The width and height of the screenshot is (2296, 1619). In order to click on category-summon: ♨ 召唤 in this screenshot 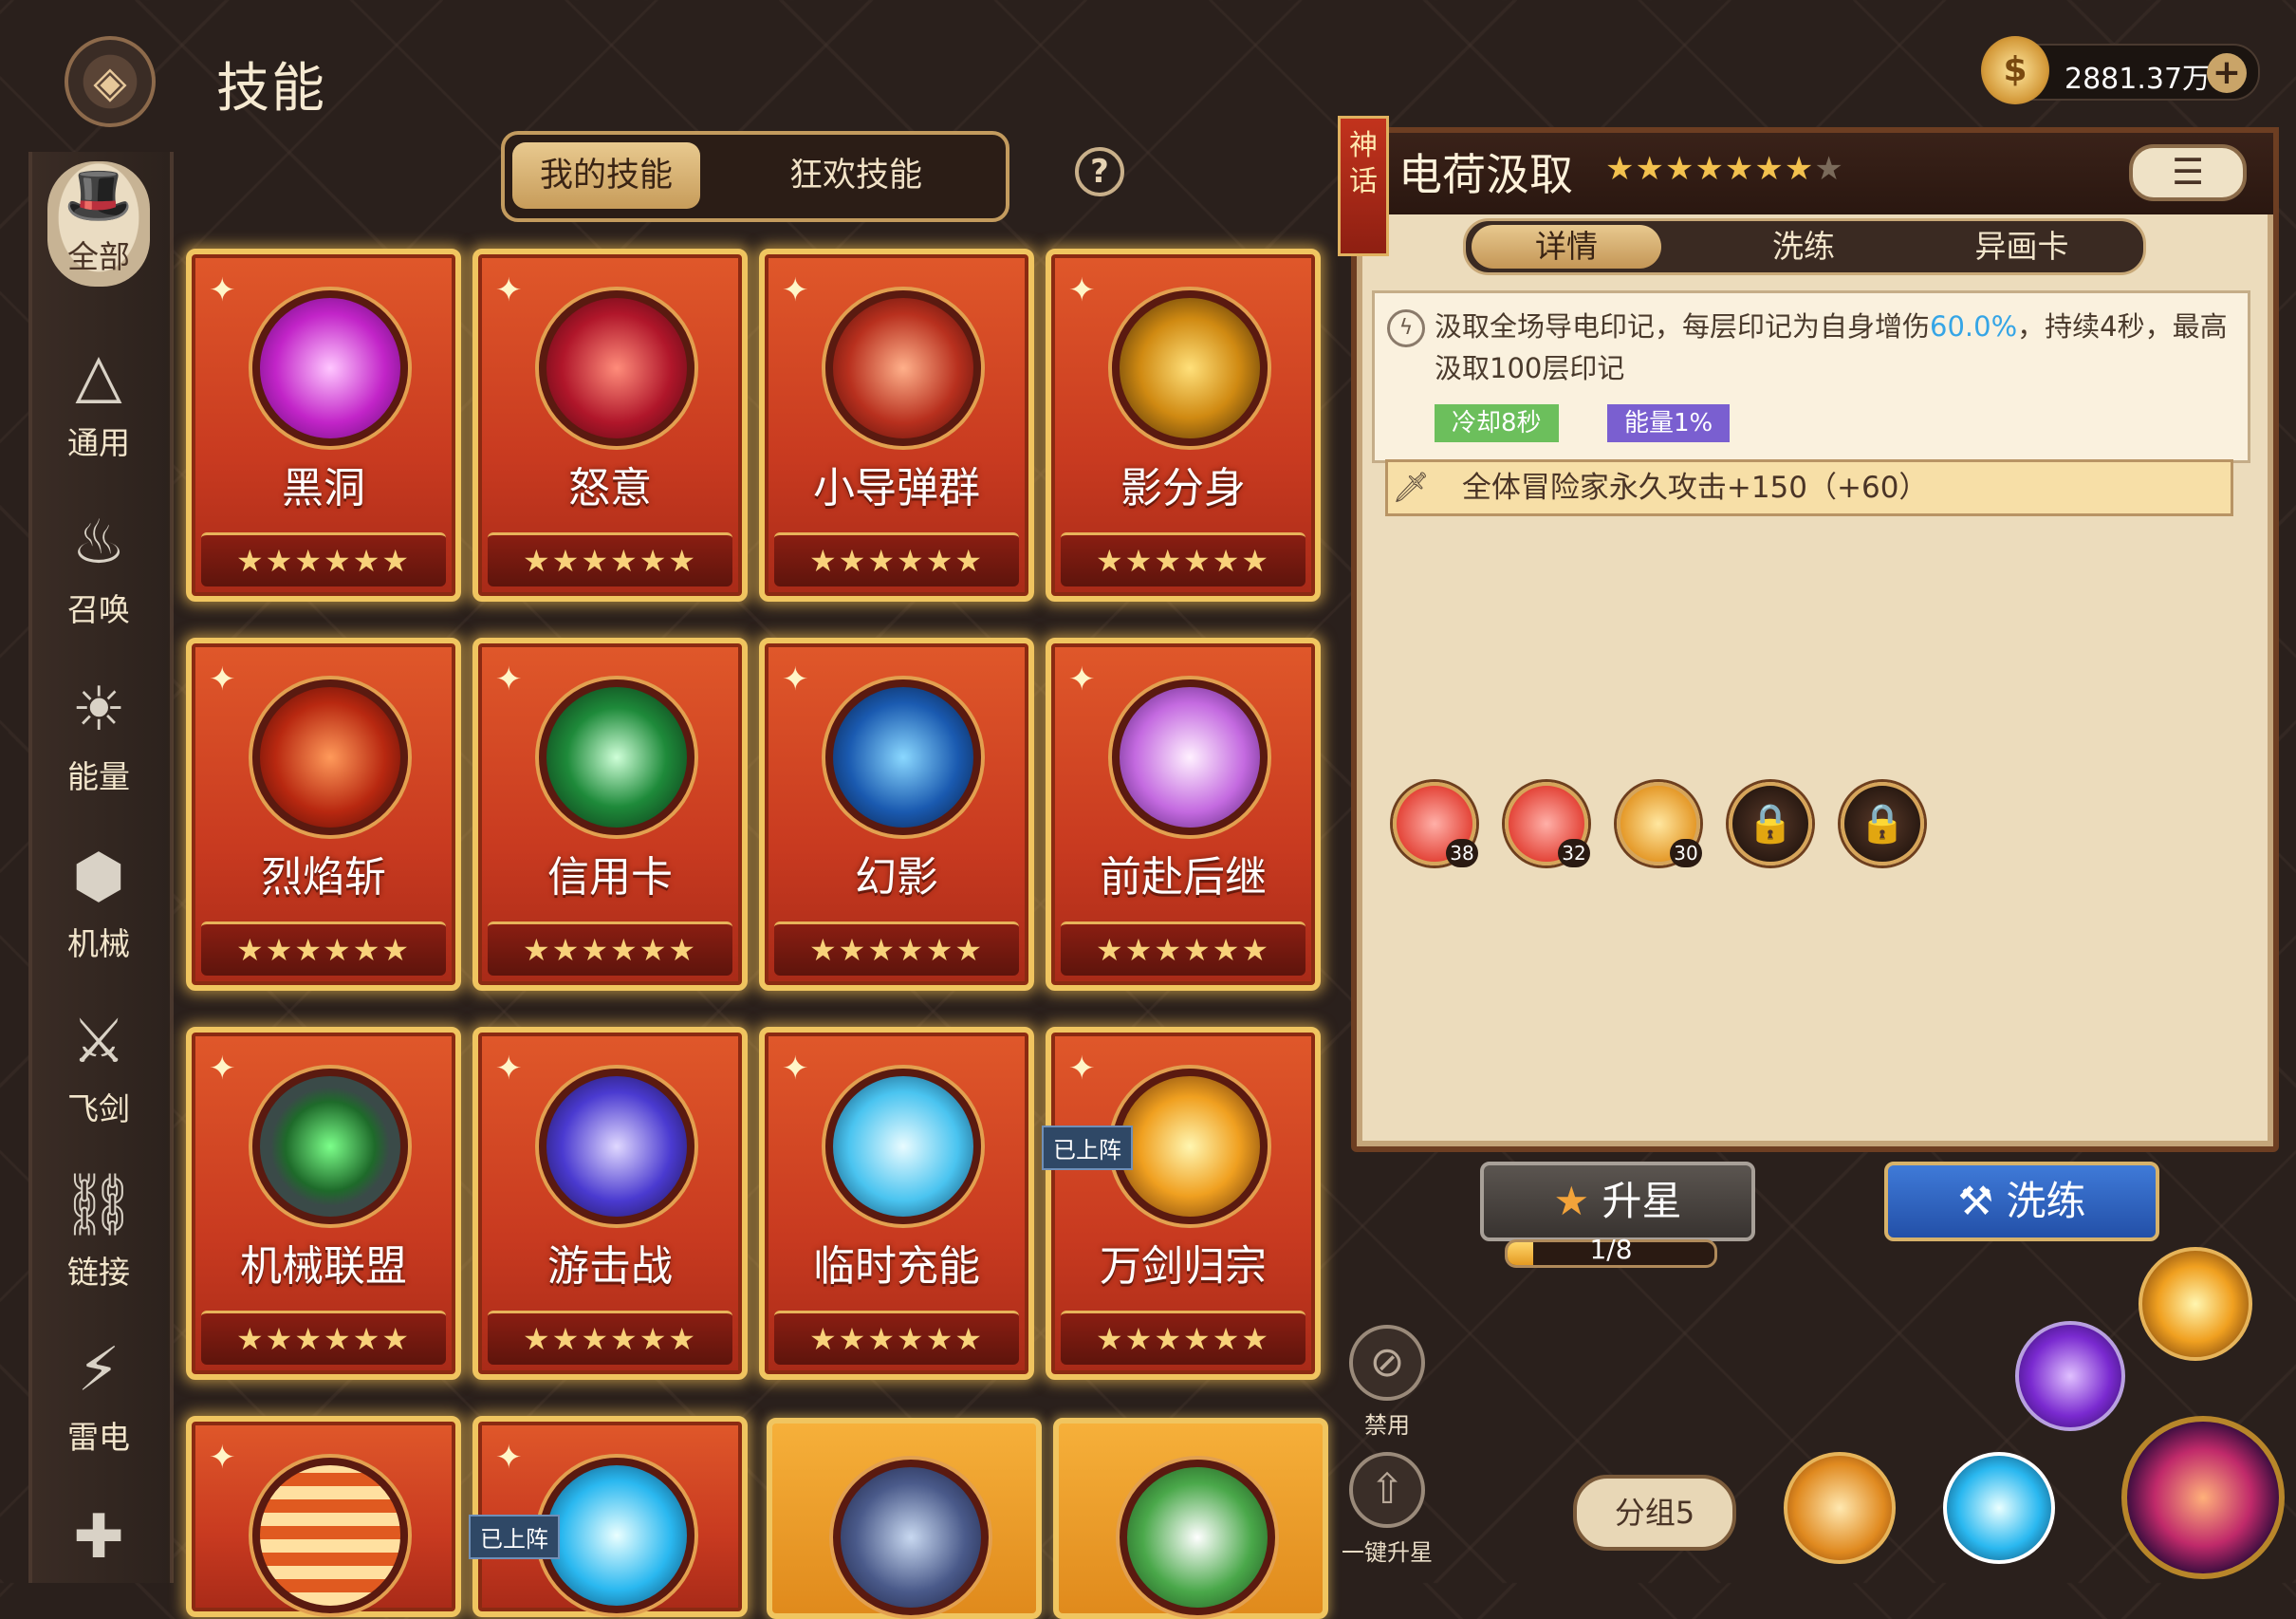, I will do `click(98, 576)`.